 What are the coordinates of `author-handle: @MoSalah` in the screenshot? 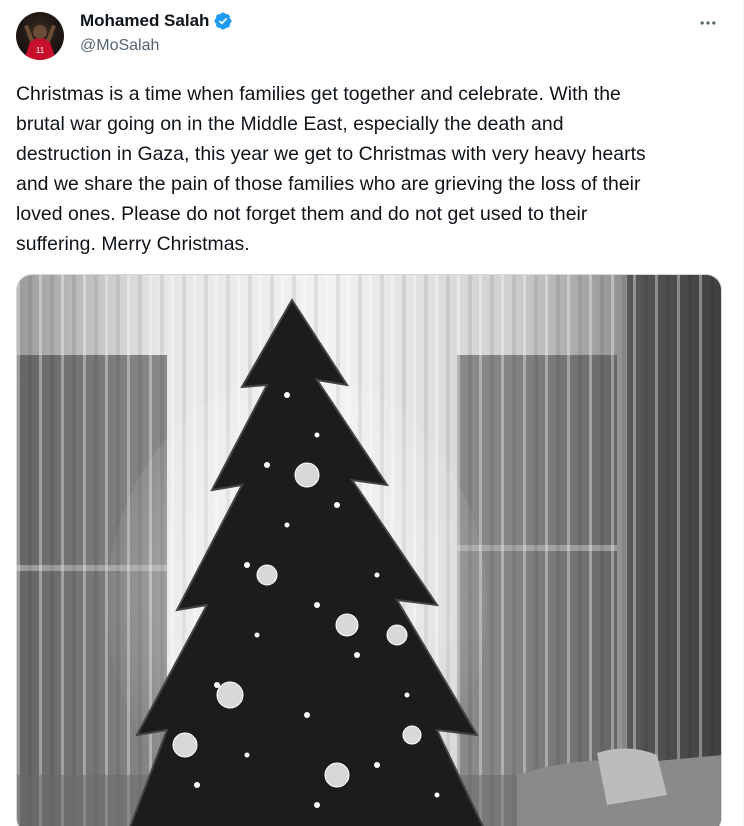 It's located at (119, 46).